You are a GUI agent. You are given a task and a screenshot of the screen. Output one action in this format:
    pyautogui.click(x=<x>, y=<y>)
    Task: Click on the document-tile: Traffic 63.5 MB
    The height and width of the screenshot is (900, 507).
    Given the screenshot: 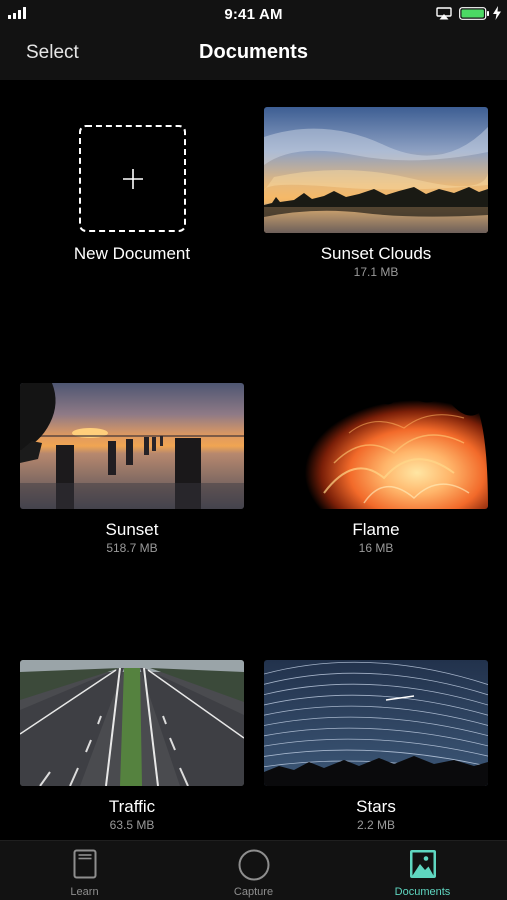 What is the action you would take?
    pyautogui.click(x=132, y=750)
    